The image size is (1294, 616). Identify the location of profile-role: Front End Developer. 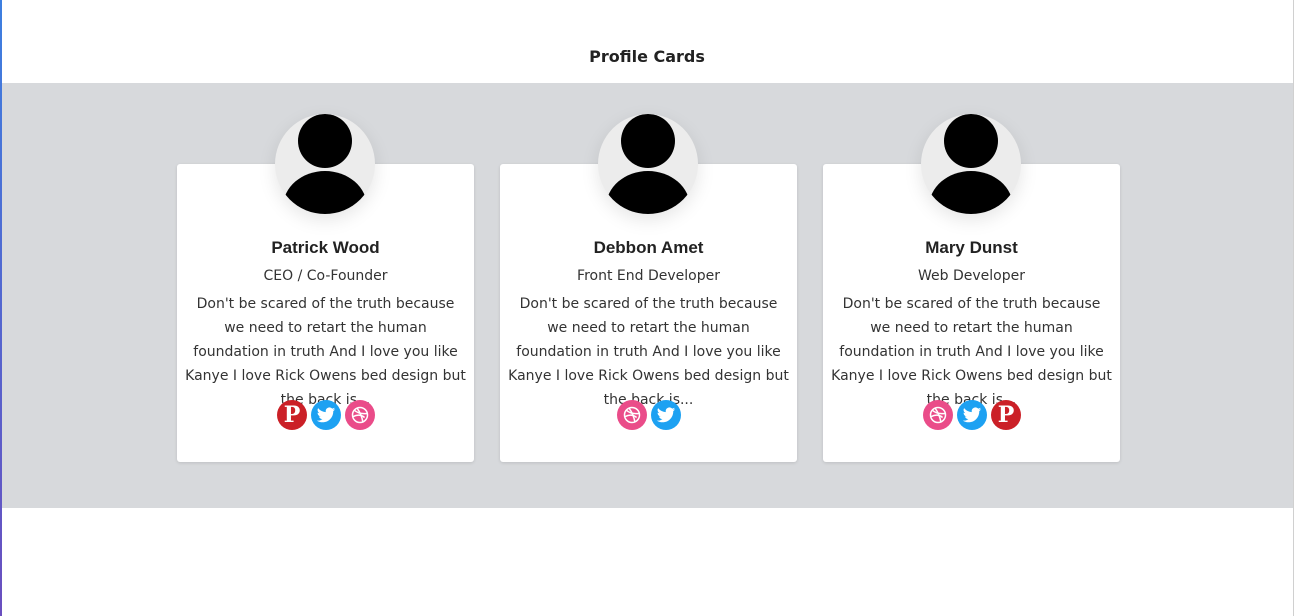
(648, 276).